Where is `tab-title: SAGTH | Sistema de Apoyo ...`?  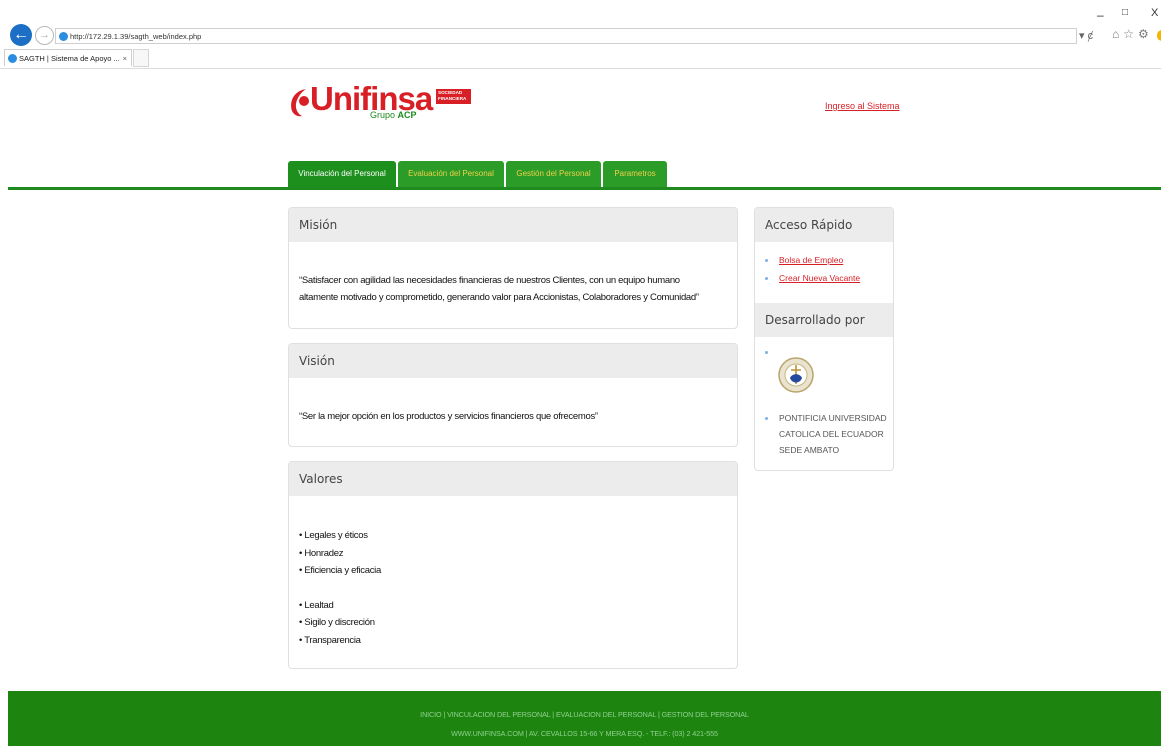 tab-title: SAGTH | Sistema de Apoyo ... is located at coordinates (69, 58).